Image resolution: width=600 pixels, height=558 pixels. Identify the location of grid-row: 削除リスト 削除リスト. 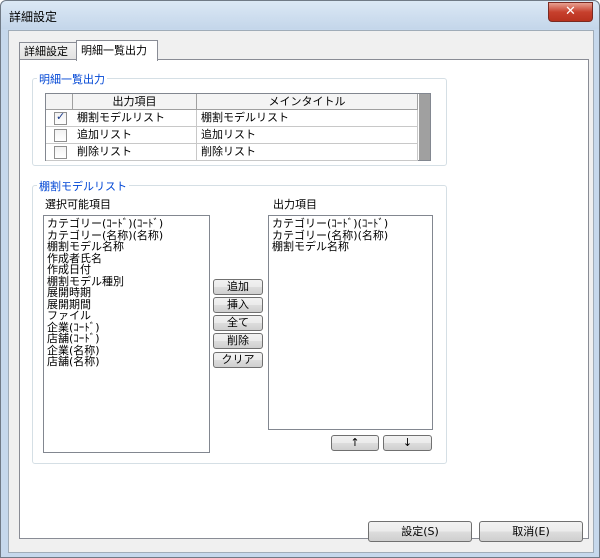
(232, 152).